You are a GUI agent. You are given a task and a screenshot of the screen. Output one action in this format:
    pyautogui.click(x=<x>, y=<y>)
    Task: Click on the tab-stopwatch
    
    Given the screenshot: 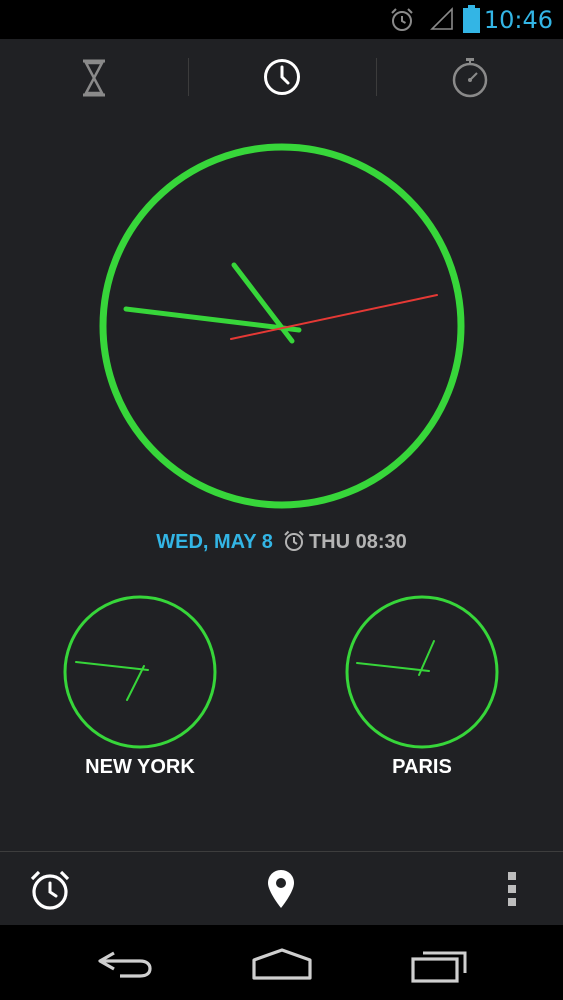 What is the action you would take?
    pyautogui.click(x=469, y=77)
    